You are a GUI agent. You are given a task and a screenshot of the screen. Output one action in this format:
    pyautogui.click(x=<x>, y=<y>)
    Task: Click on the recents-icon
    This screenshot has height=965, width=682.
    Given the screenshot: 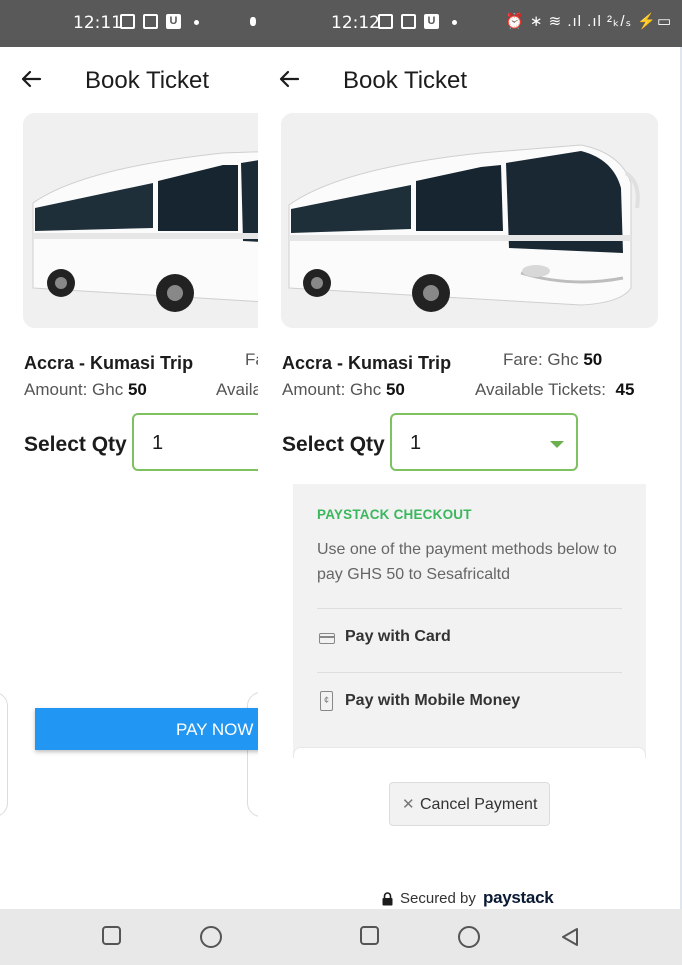 What is the action you would take?
    pyautogui.click(x=111, y=935)
    